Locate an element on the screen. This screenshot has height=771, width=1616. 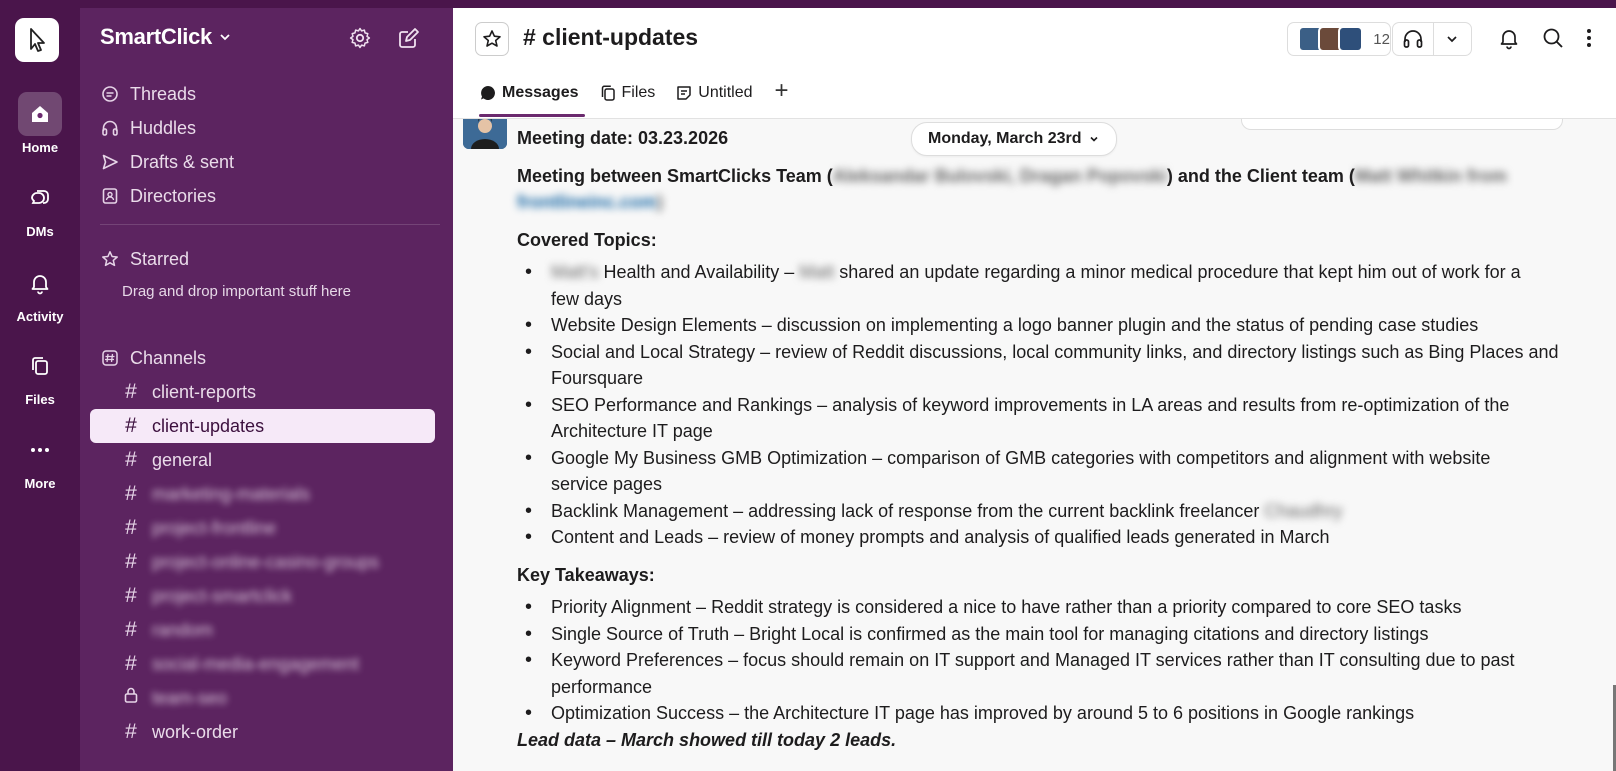
sidebar-item-threads: Threads is located at coordinates (262, 94).